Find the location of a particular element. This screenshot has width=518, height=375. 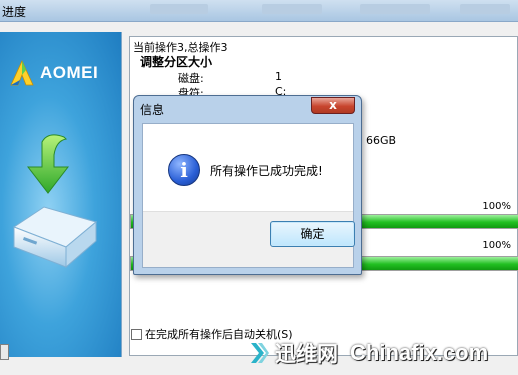

brand-logo: AOMEI is located at coordinates (54, 73).